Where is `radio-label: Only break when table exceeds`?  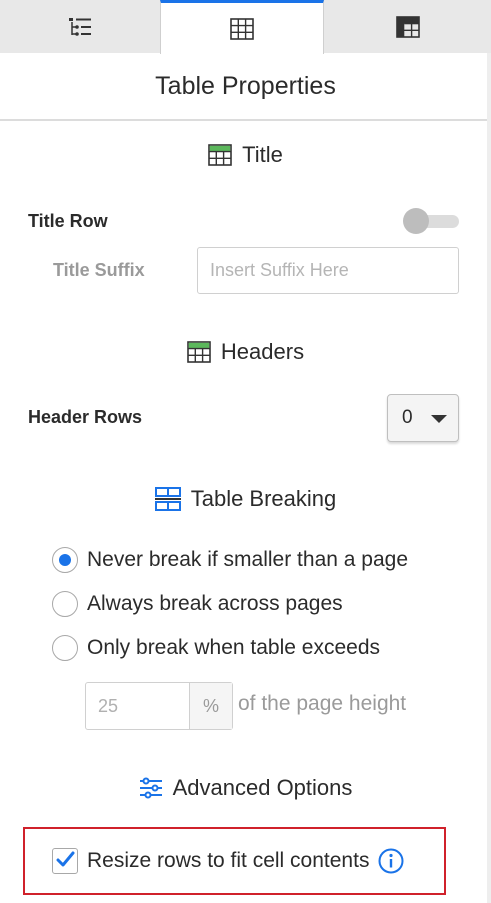 radio-label: Only break when table exceeds is located at coordinates (234, 647).